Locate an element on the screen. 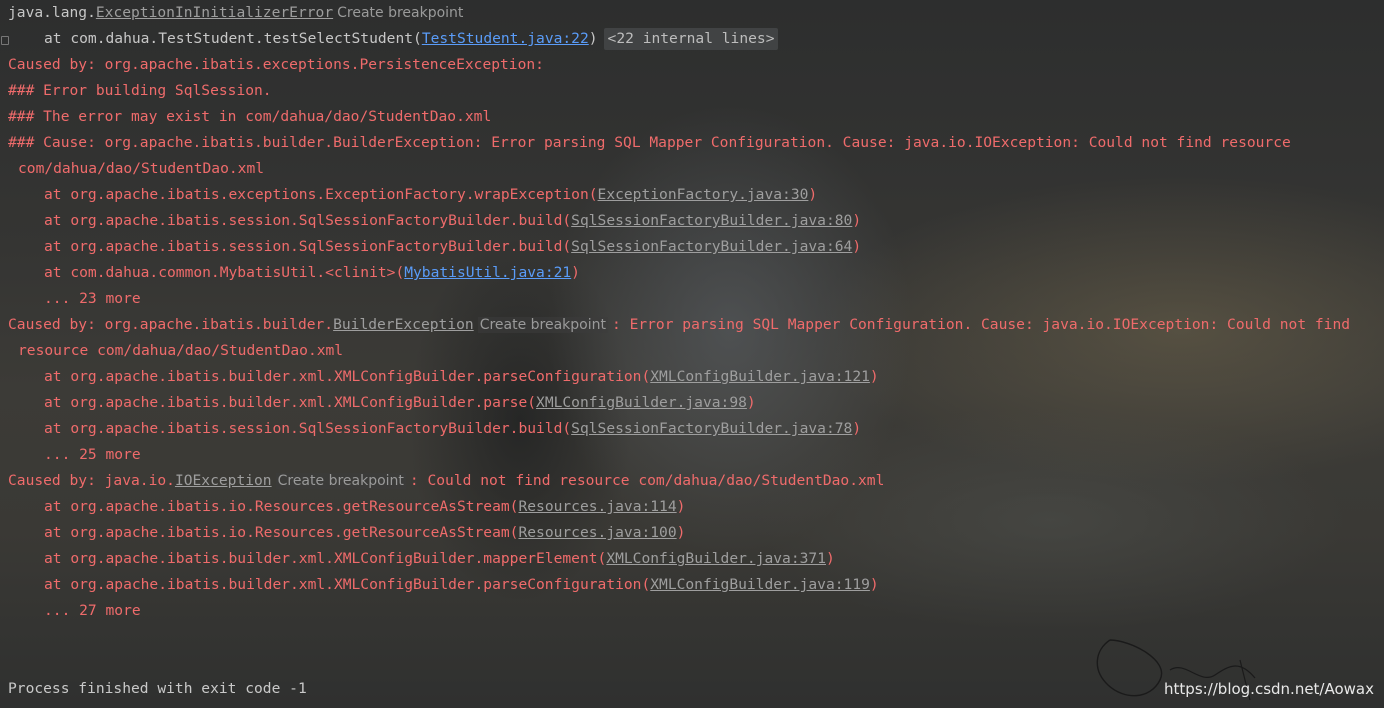 The width and height of the screenshot is (1384, 708). source-link: SqlSessionFactoryBuilder.java:80 is located at coordinates (711, 220).